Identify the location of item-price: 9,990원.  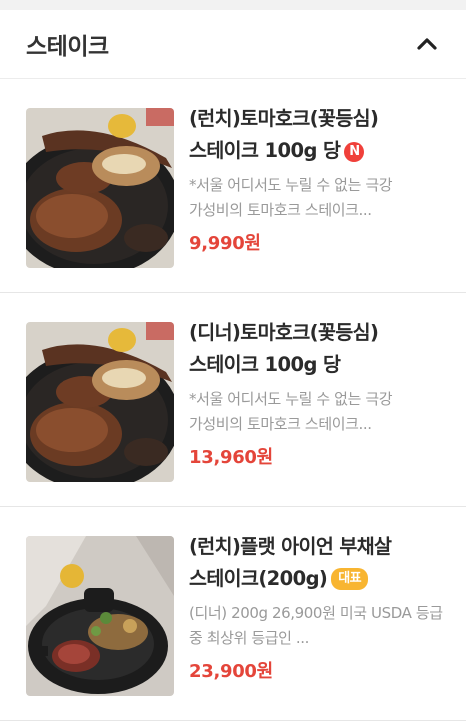
(225, 243).